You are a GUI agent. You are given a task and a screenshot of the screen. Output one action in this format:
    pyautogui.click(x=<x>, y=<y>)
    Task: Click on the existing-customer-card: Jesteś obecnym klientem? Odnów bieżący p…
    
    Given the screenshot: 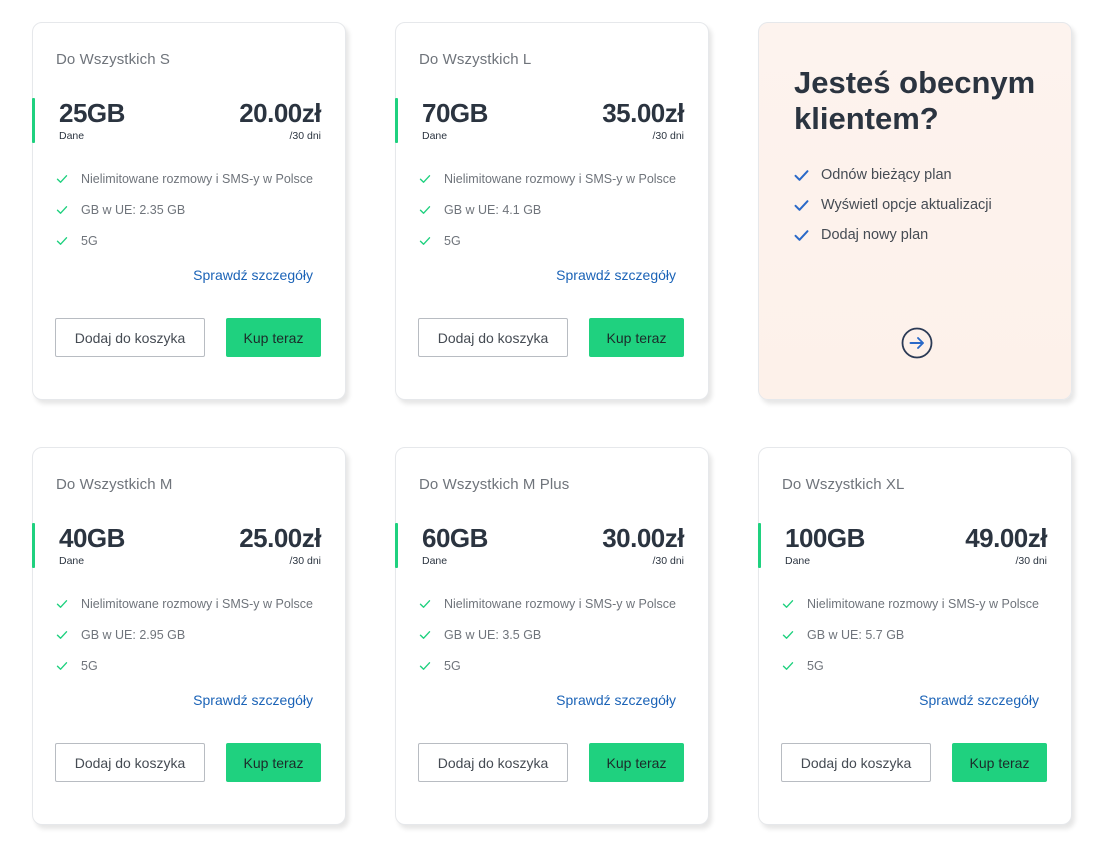 What is the action you would take?
    pyautogui.click(x=915, y=211)
    